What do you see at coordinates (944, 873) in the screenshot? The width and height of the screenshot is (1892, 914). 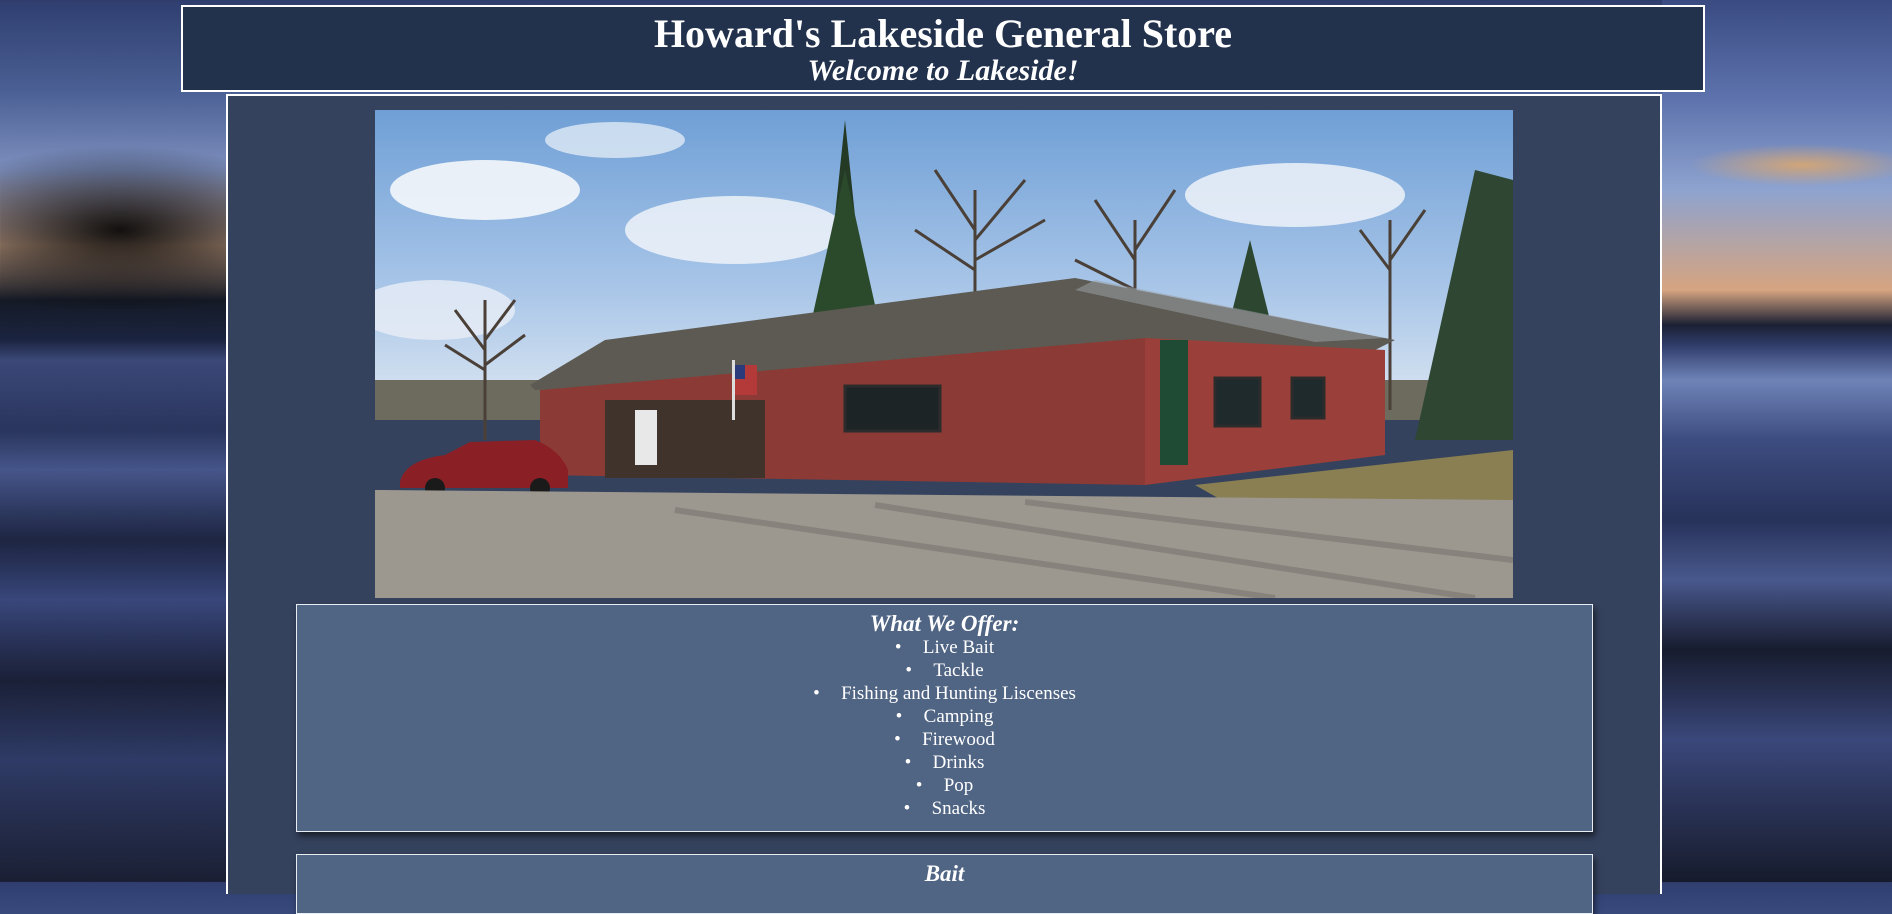 I see `bait-heading: Bait` at bounding box center [944, 873].